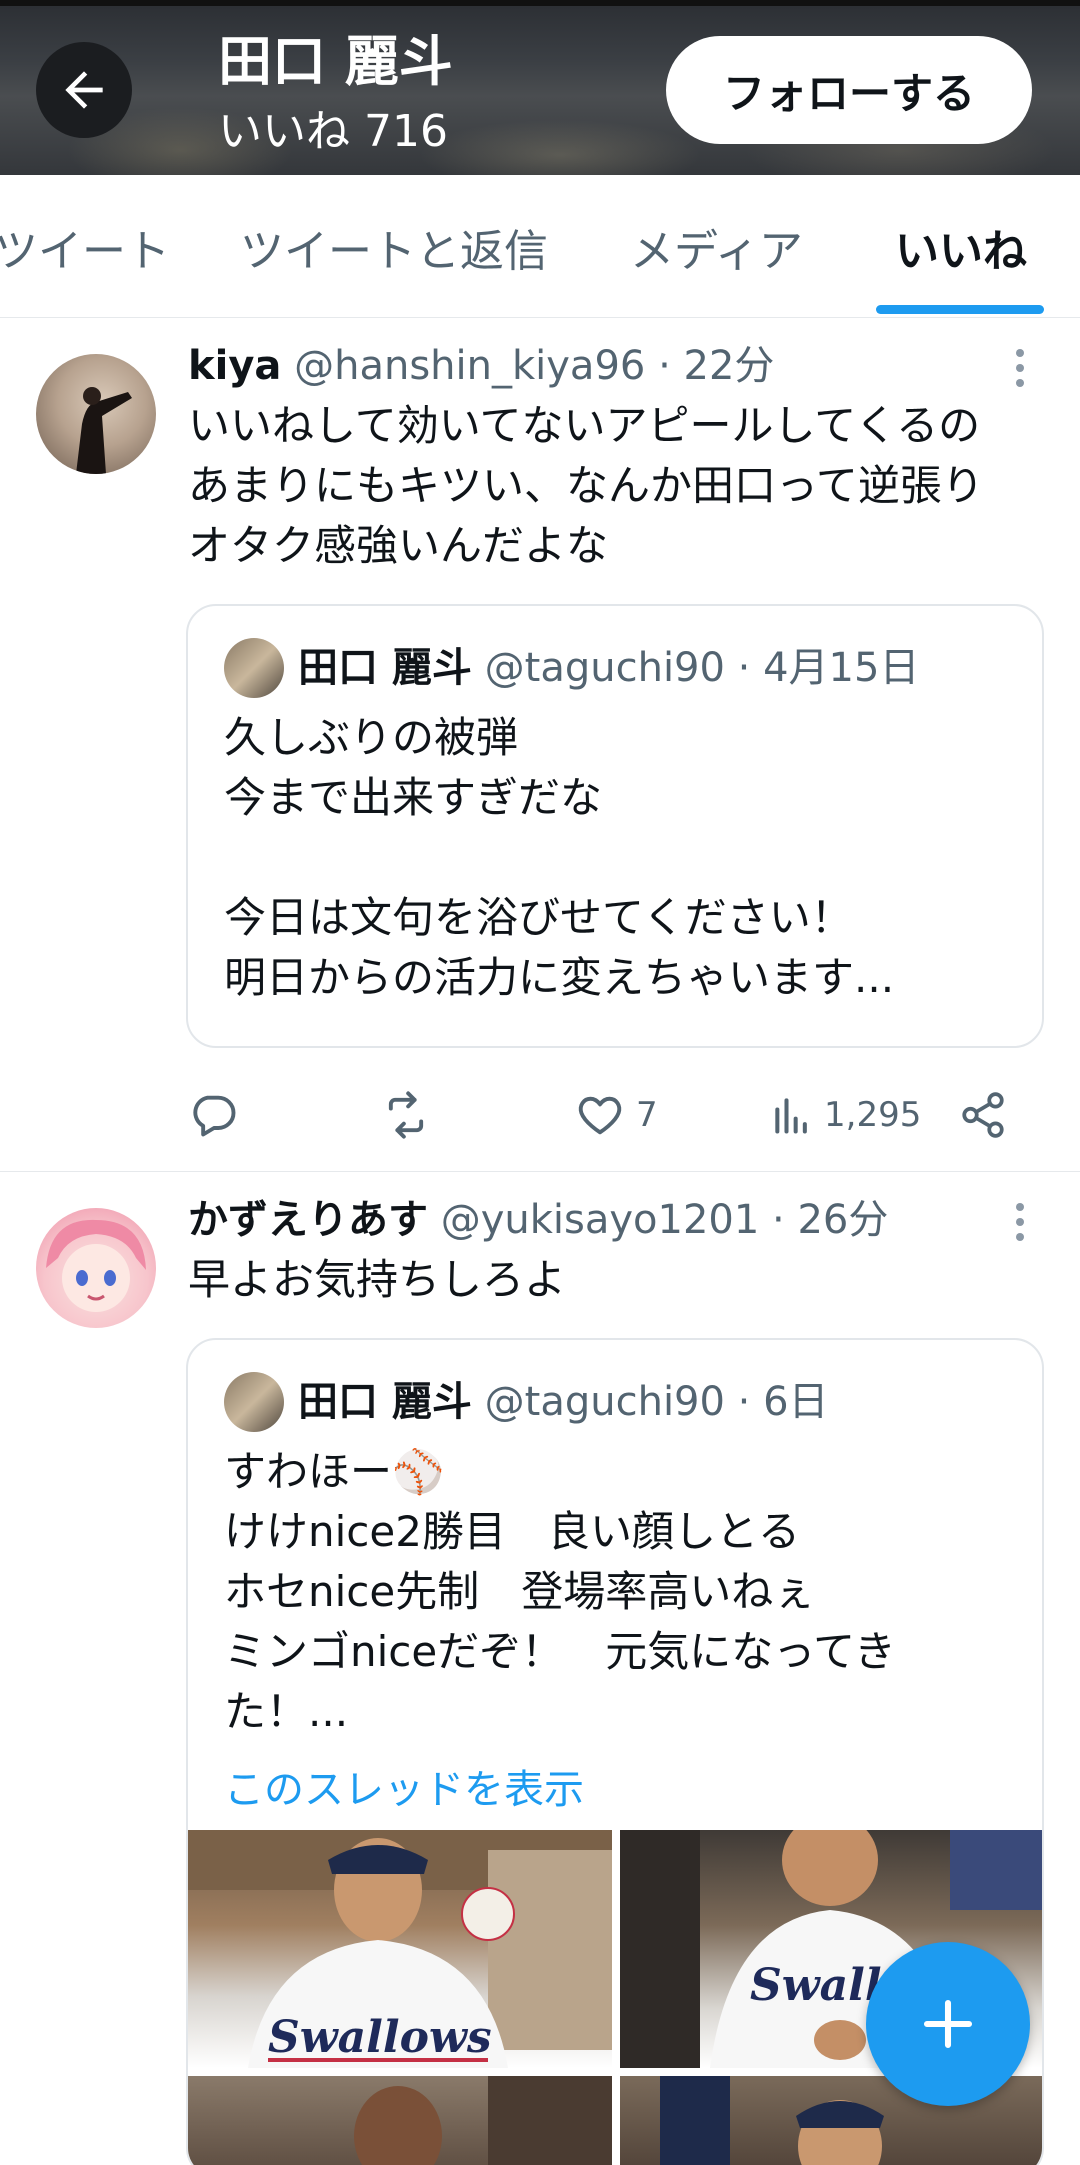  Describe the element at coordinates (214, 1116) in the screenshot. I see `reply-icon` at that location.